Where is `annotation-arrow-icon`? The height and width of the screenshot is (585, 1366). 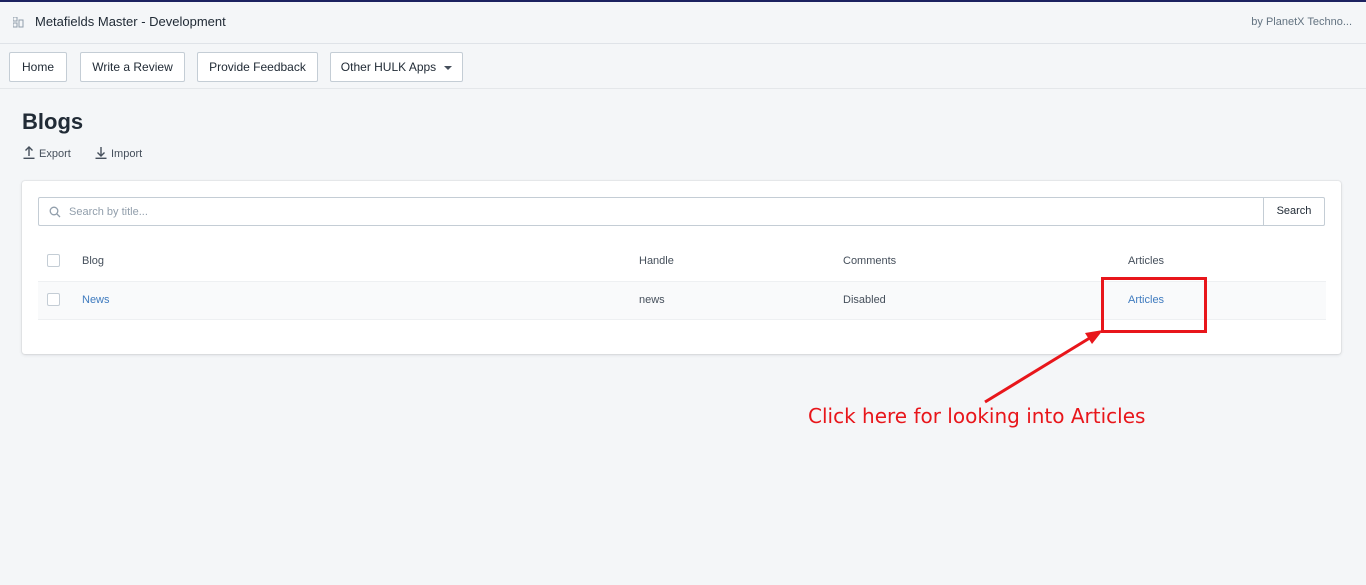
annotation-arrow-icon is located at coordinates (1043, 367).